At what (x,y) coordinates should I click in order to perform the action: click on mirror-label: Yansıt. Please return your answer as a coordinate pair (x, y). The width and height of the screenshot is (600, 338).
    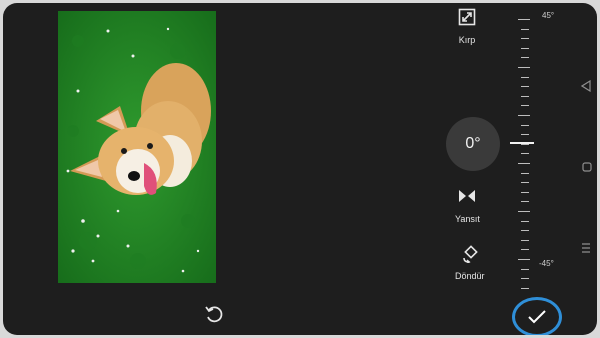
    Looking at the image, I should click on (467, 219).